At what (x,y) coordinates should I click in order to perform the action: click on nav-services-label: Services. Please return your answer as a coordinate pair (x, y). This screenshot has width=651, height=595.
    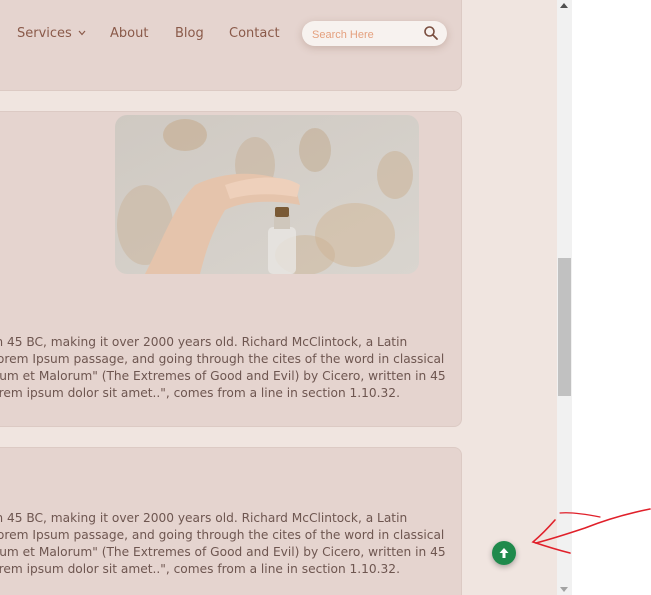
    Looking at the image, I should click on (44, 33).